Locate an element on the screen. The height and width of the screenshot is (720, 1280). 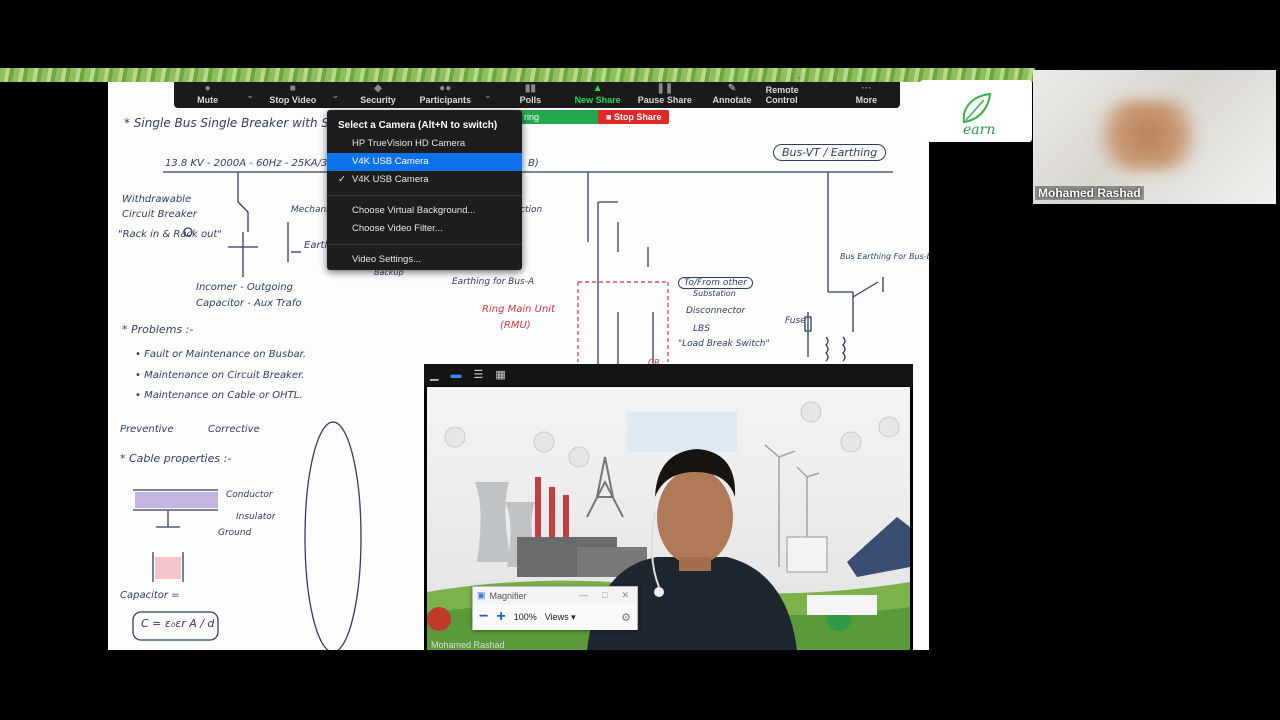
participants-icon: ●● is located at coordinates (445, 88).